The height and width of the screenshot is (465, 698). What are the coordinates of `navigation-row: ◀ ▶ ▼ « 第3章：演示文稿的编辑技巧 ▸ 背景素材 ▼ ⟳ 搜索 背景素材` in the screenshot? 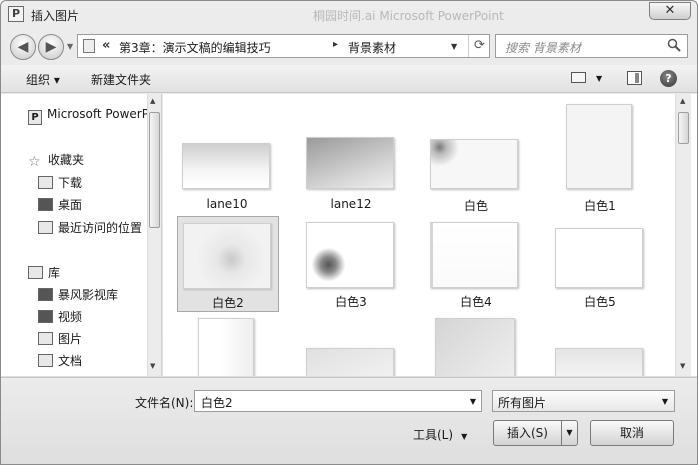 It's located at (349, 46).